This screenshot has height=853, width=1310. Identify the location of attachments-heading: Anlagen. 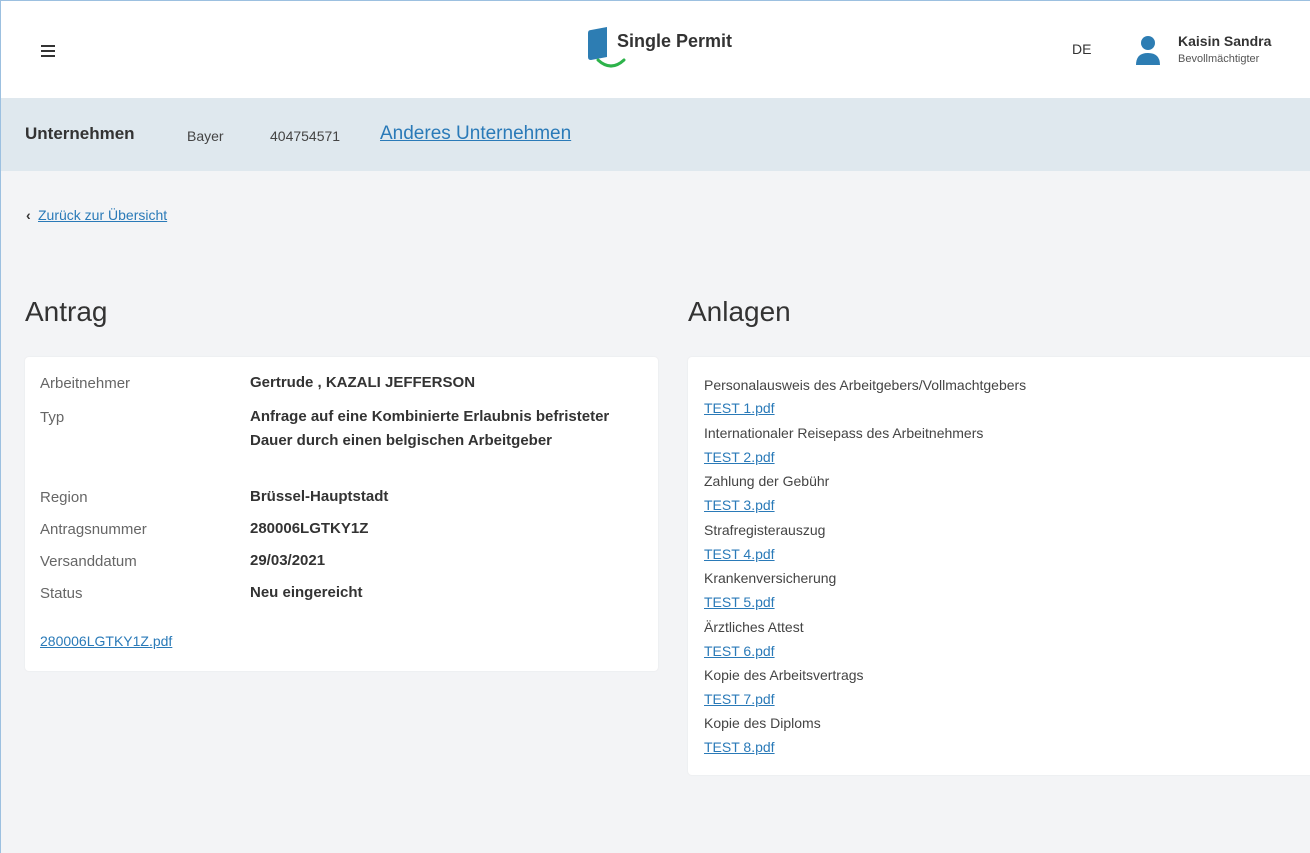
(739, 311).